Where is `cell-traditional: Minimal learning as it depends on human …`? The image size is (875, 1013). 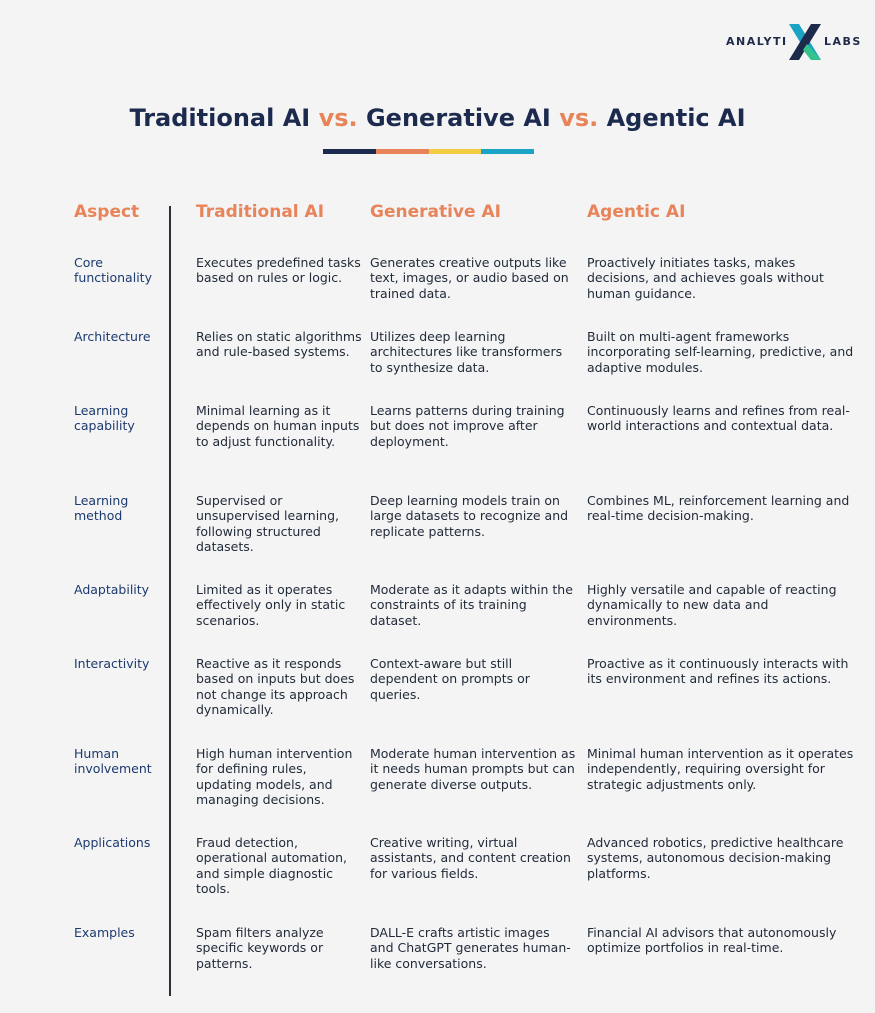 cell-traditional: Minimal learning as it depends on human … is located at coordinates (278, 426).